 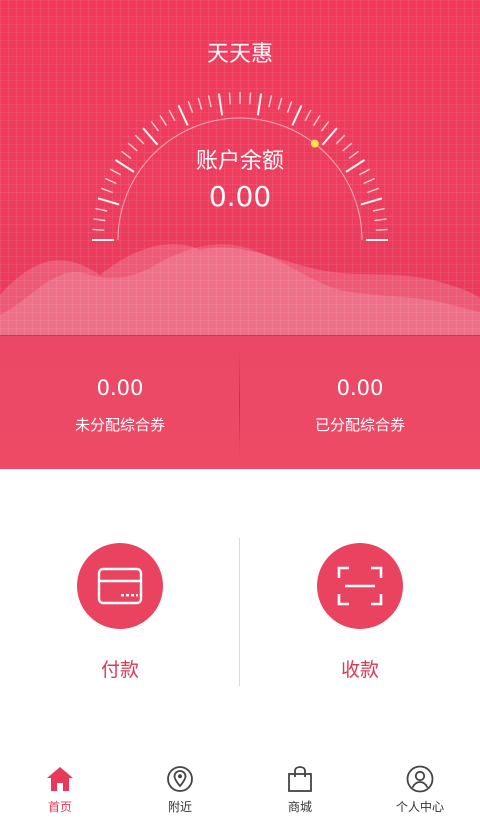 I want to click on tab-home: 首页, so click(x=60, y=787).